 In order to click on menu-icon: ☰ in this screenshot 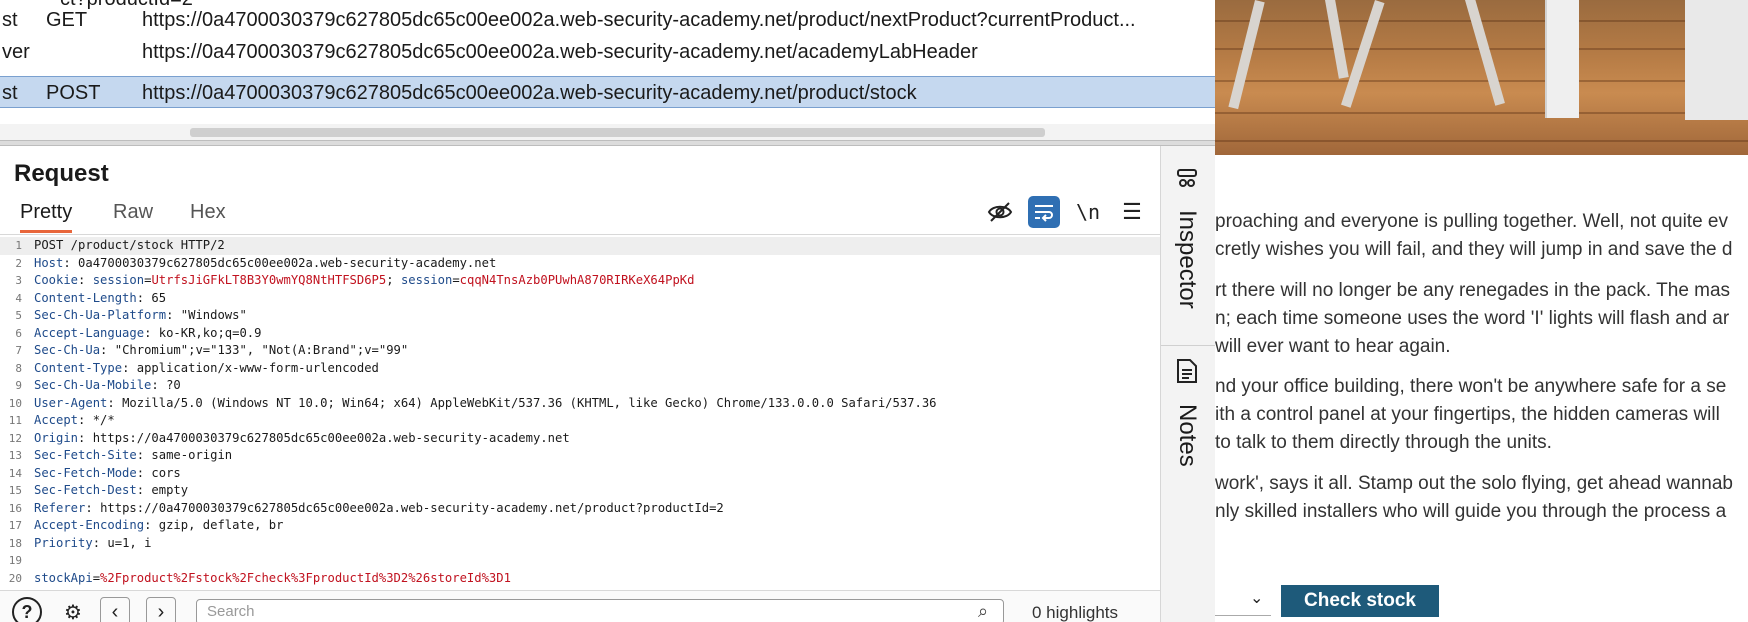, I will do `click(1132, 212)`.